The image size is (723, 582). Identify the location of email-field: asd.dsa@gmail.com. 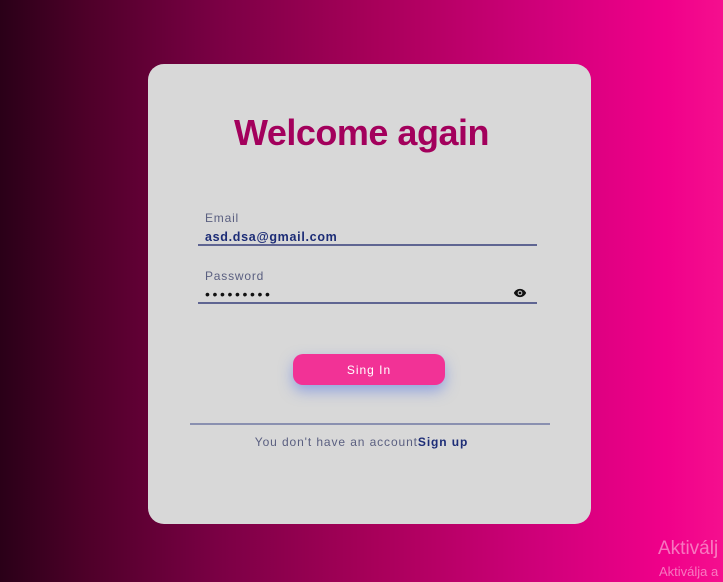
(271, 237).